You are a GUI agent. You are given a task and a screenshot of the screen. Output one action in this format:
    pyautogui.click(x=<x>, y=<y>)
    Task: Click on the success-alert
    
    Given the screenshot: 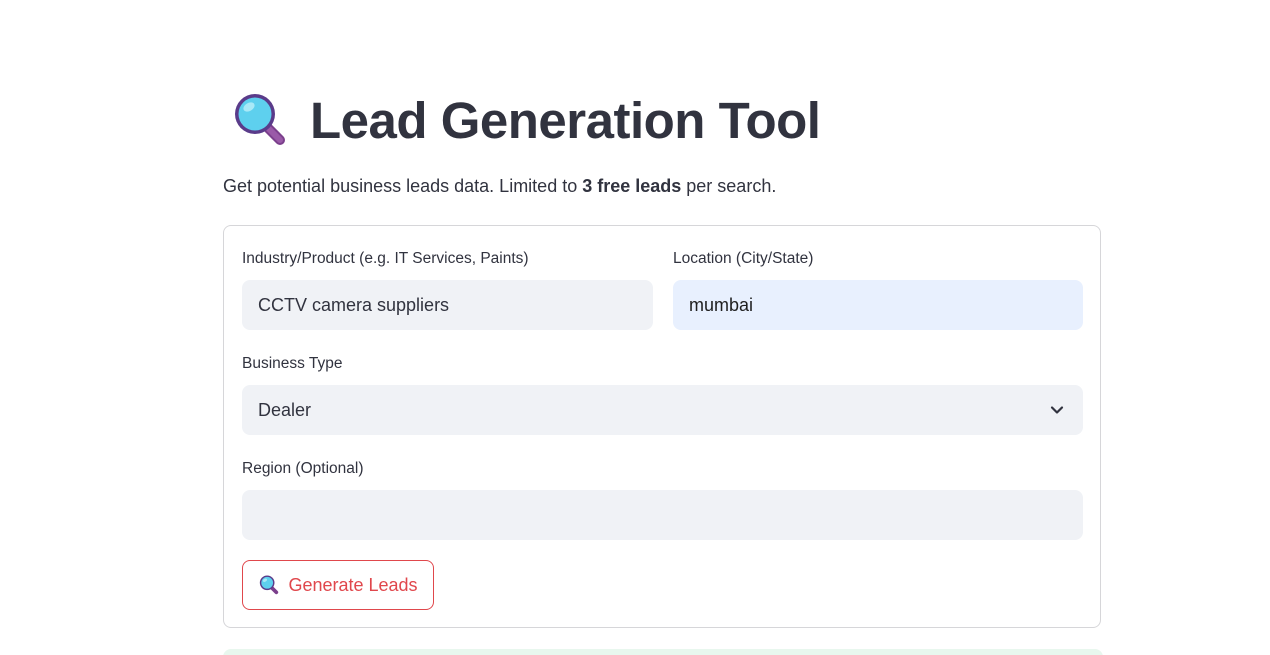 What is the action you would take?
    pyautogui.click(x=663, y=652)
    